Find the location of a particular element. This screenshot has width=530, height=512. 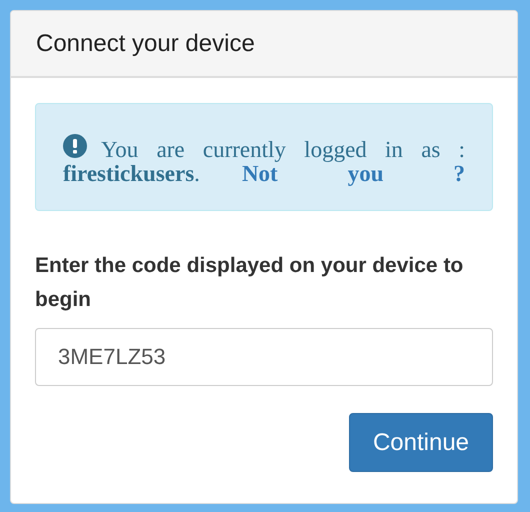

code-label: Enter the code displayed on your device to begin is located at coordinates (249, 283).